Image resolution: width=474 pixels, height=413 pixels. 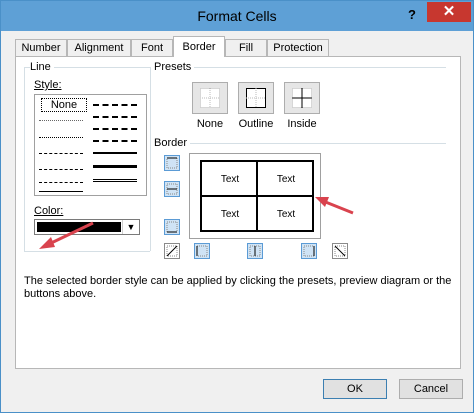 I want to click on chevron-down-icon: ▼, so click(x=130, y=227).